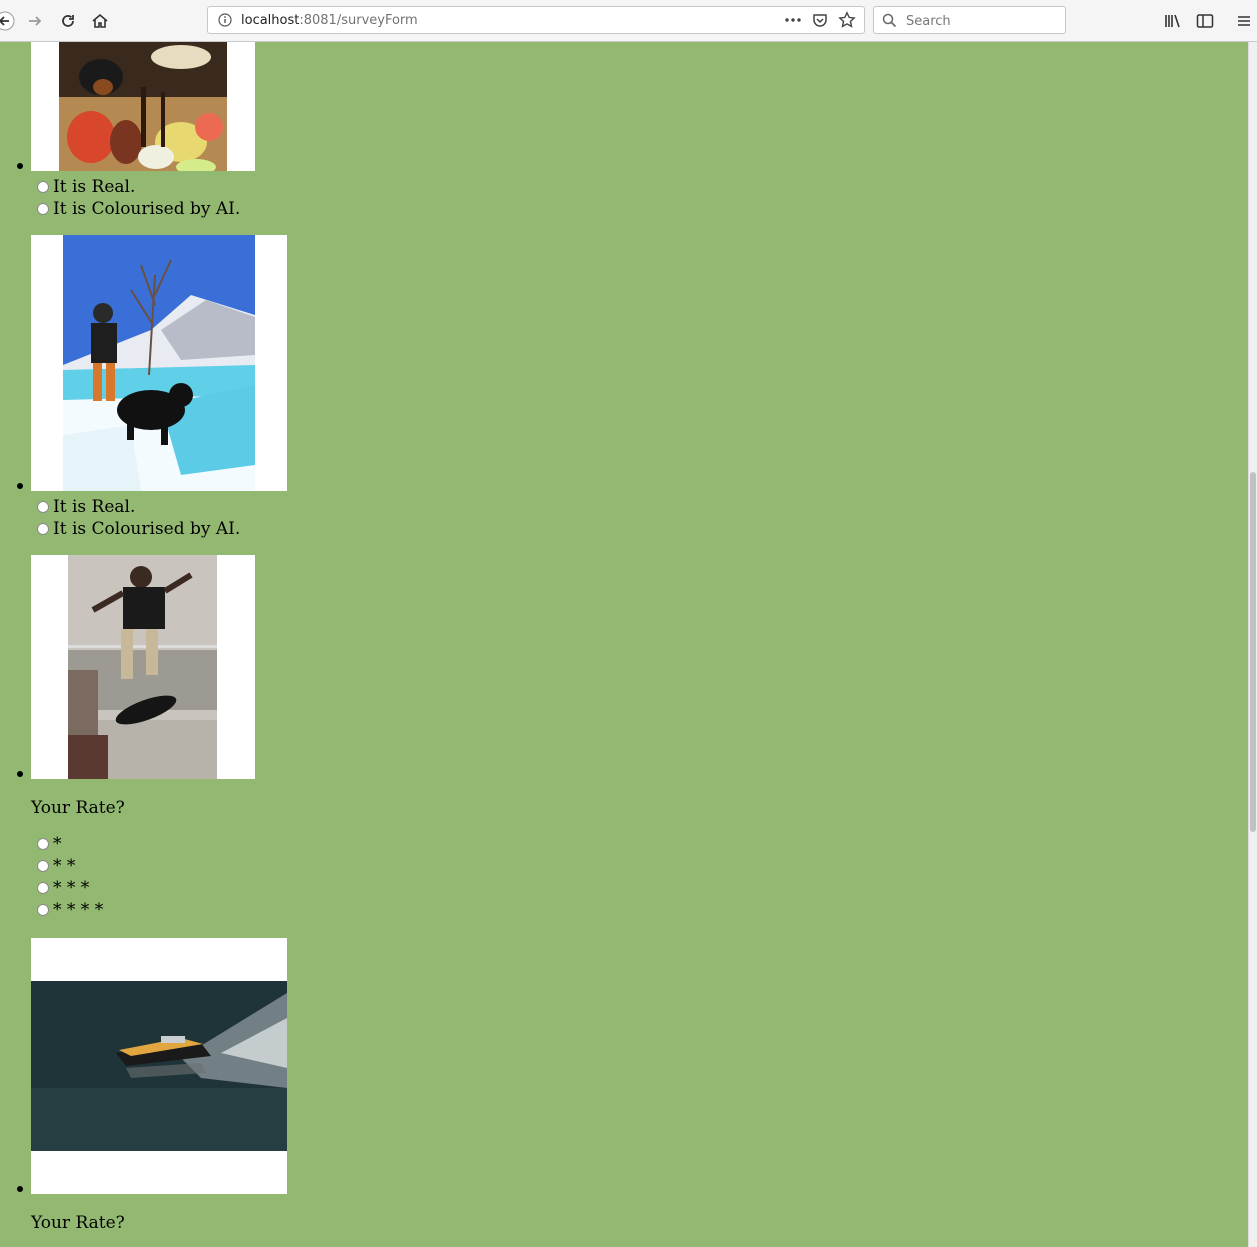 The image size is (1257, 1247). I want to click on food-photo-image, so click(143, 106).